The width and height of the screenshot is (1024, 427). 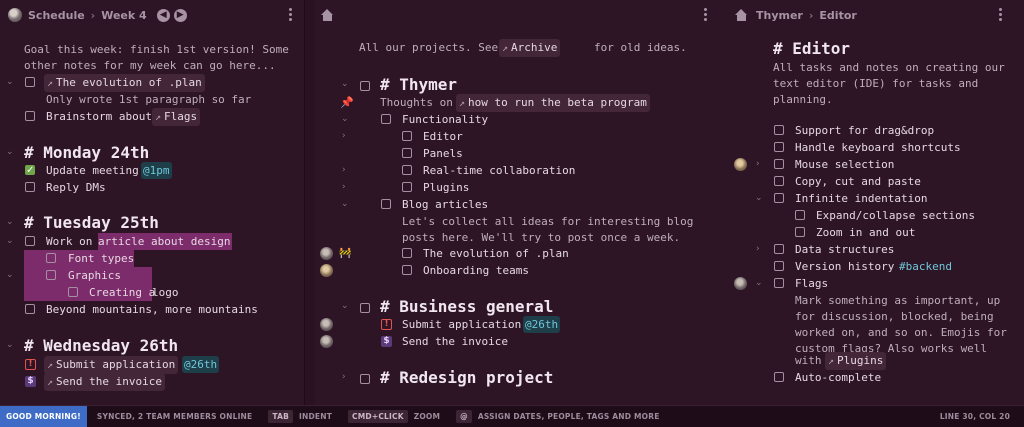 I want to click on task-label: Reply DMs, so click(x=76, y=187).